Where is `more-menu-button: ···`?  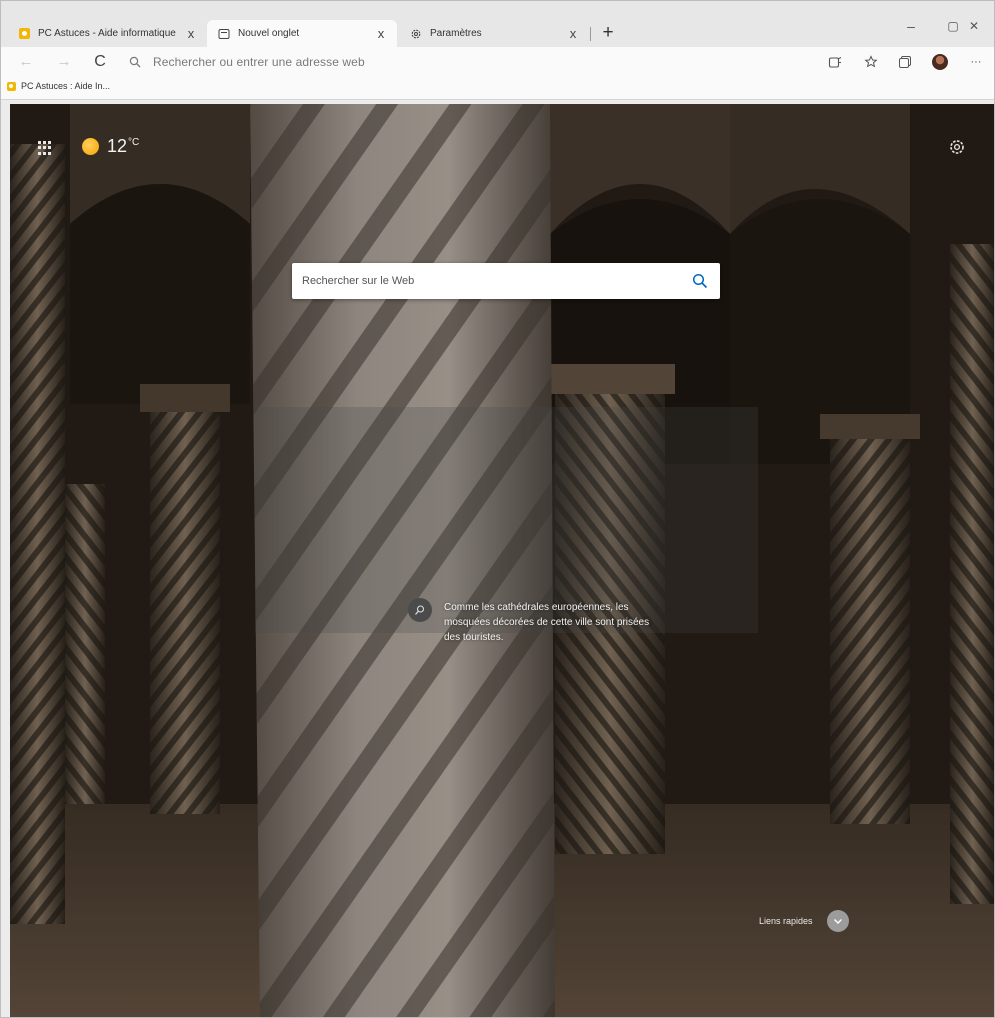 more-menu-button: ··· is located at coordinates (976, 62).